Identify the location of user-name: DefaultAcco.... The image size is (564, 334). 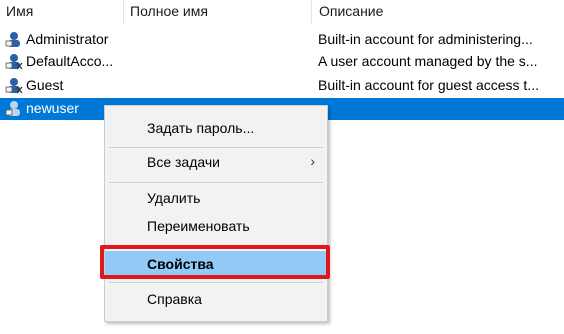
(70, 61).